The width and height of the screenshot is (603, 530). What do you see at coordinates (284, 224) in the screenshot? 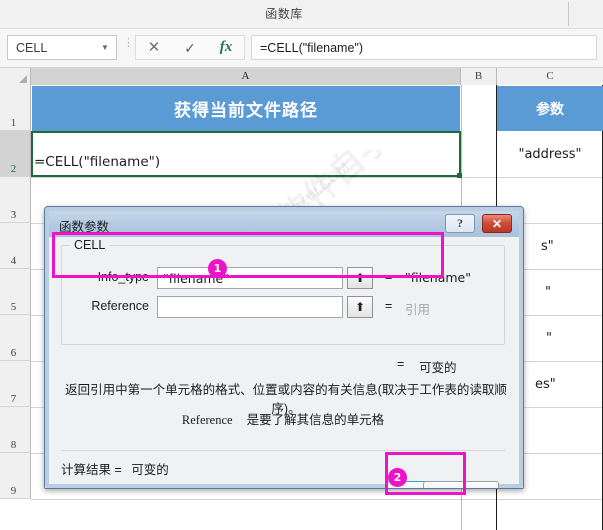
I see `dialog-title-bar: 函数参数 ? ✕` at bounding box center [284, 224].